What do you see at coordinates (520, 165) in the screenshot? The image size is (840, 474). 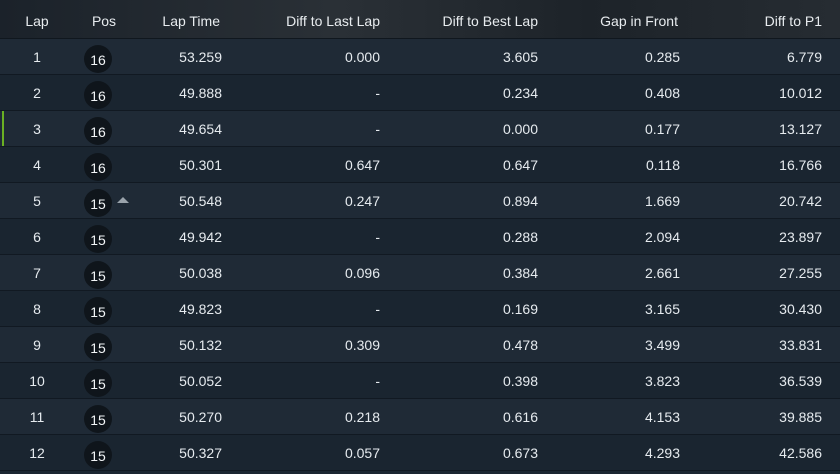 I see `diff-to-best-lap: 0.647` at bounding box center [520, 165].